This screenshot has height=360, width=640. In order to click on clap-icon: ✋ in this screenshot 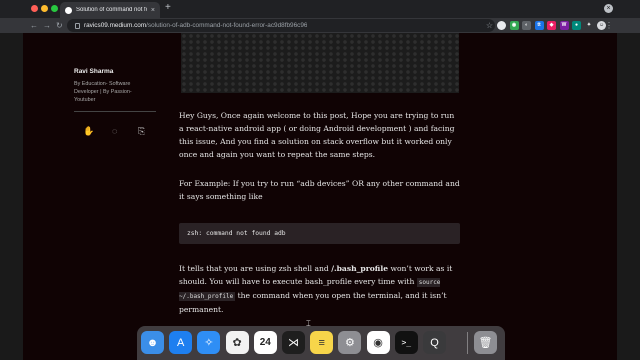, I will do `click(88, 131)`.